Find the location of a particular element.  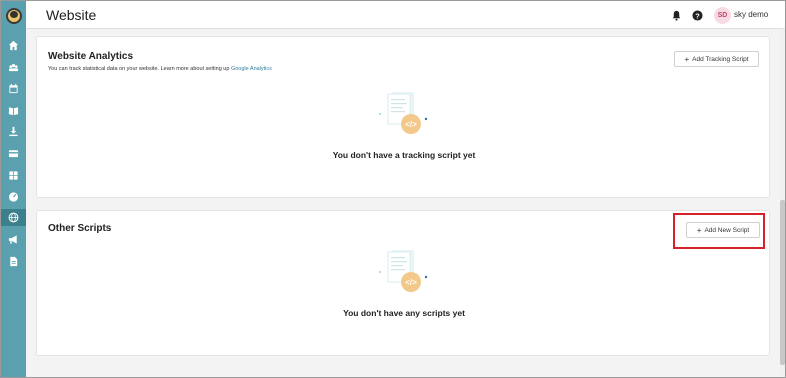

bell-icon is located at coordinates (676, 15).